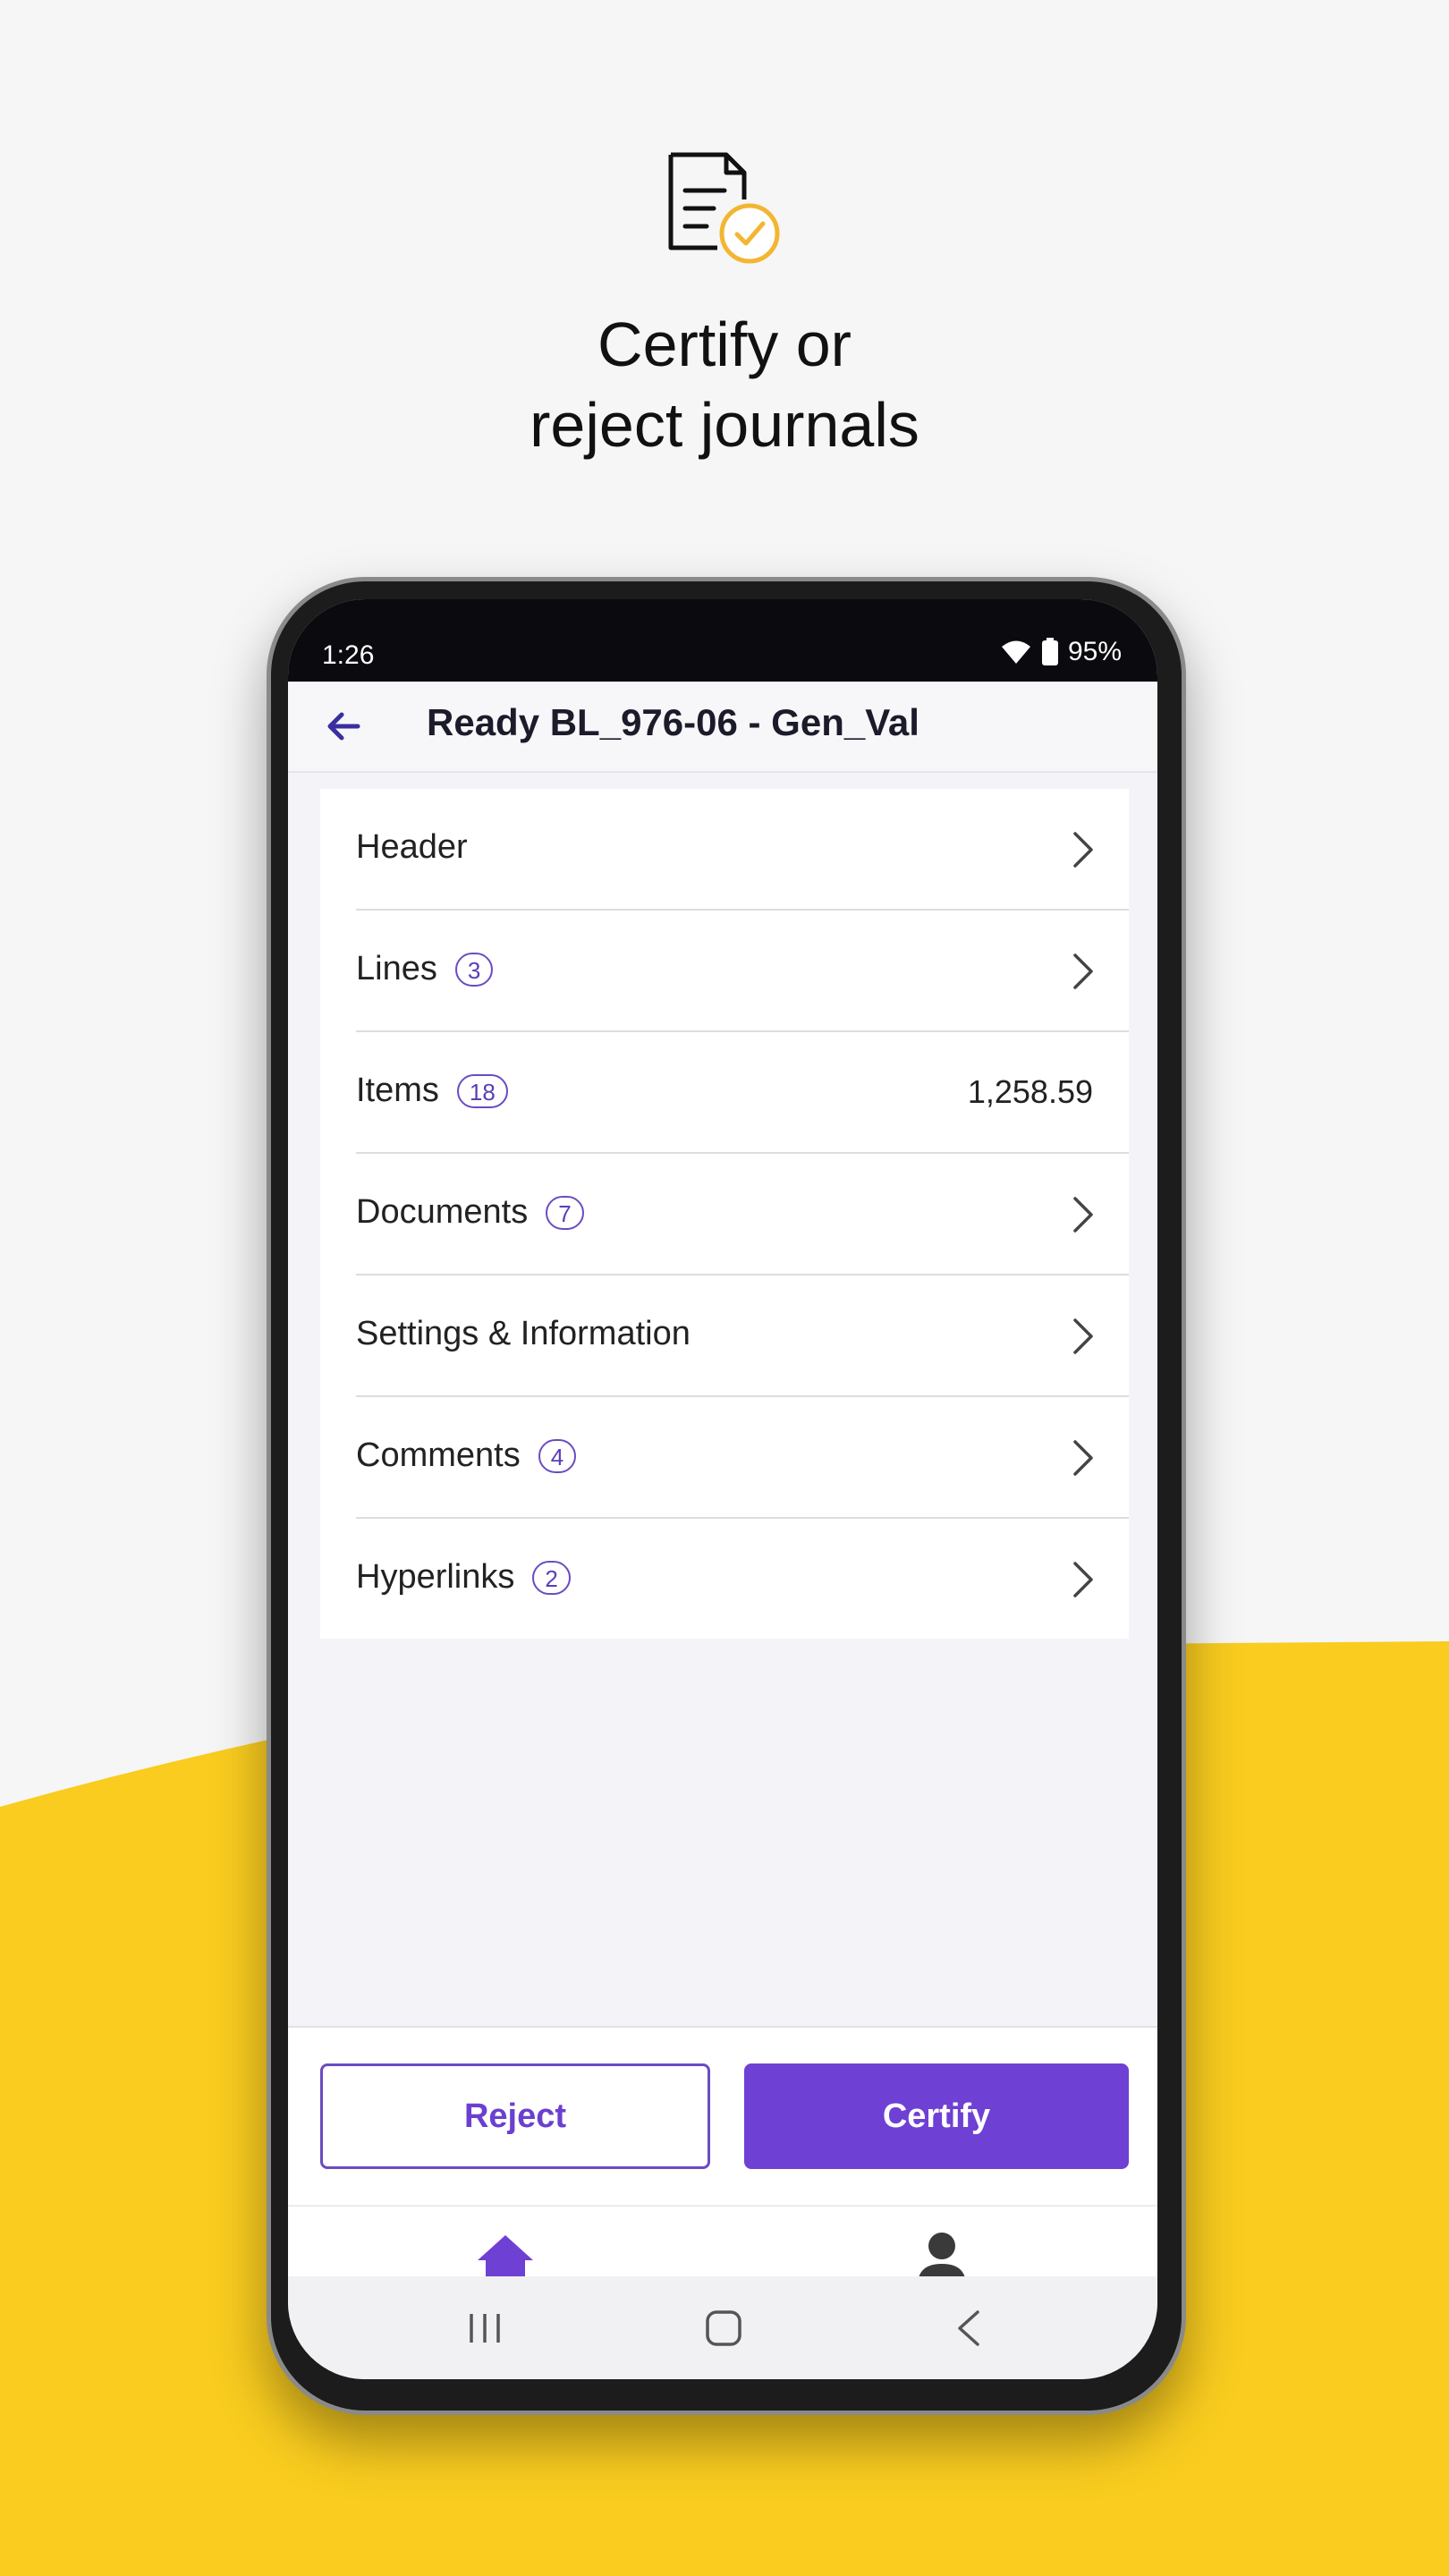 The image size is (1449, 2576). What do you see at coordinates (936, 2116) in the screenshot?
I see `certify-button: Certify` at bounding box center [936, 2116].